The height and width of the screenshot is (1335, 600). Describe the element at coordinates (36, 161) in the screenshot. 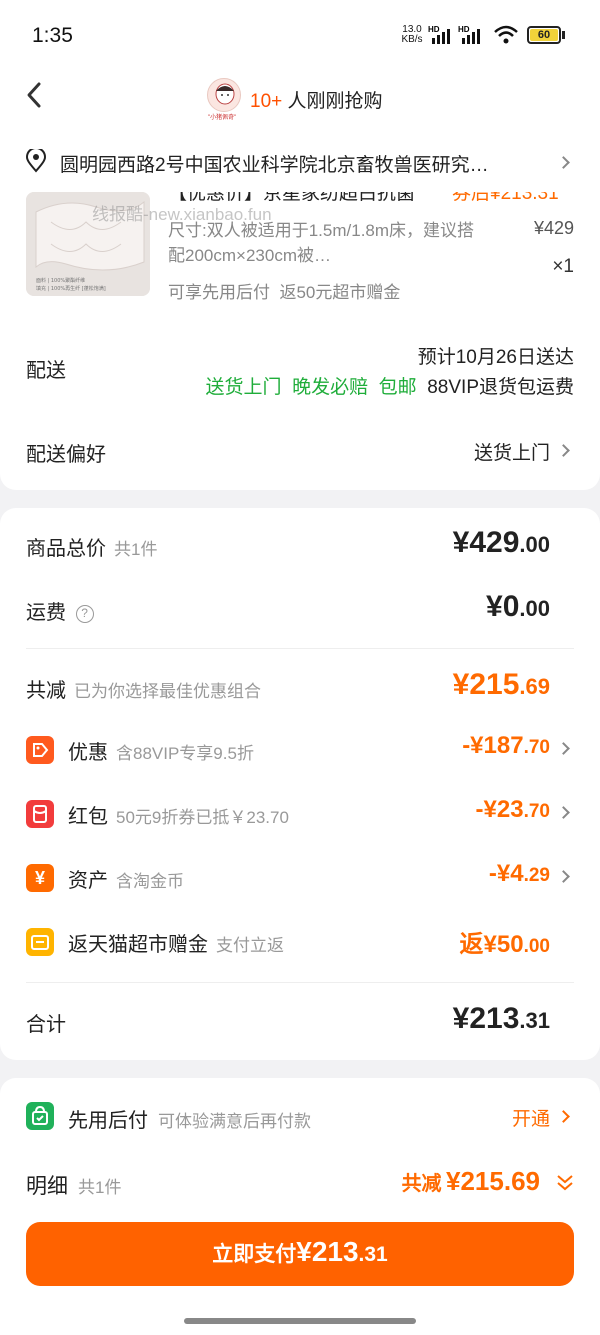

I see `location-pin-icon` at that location.